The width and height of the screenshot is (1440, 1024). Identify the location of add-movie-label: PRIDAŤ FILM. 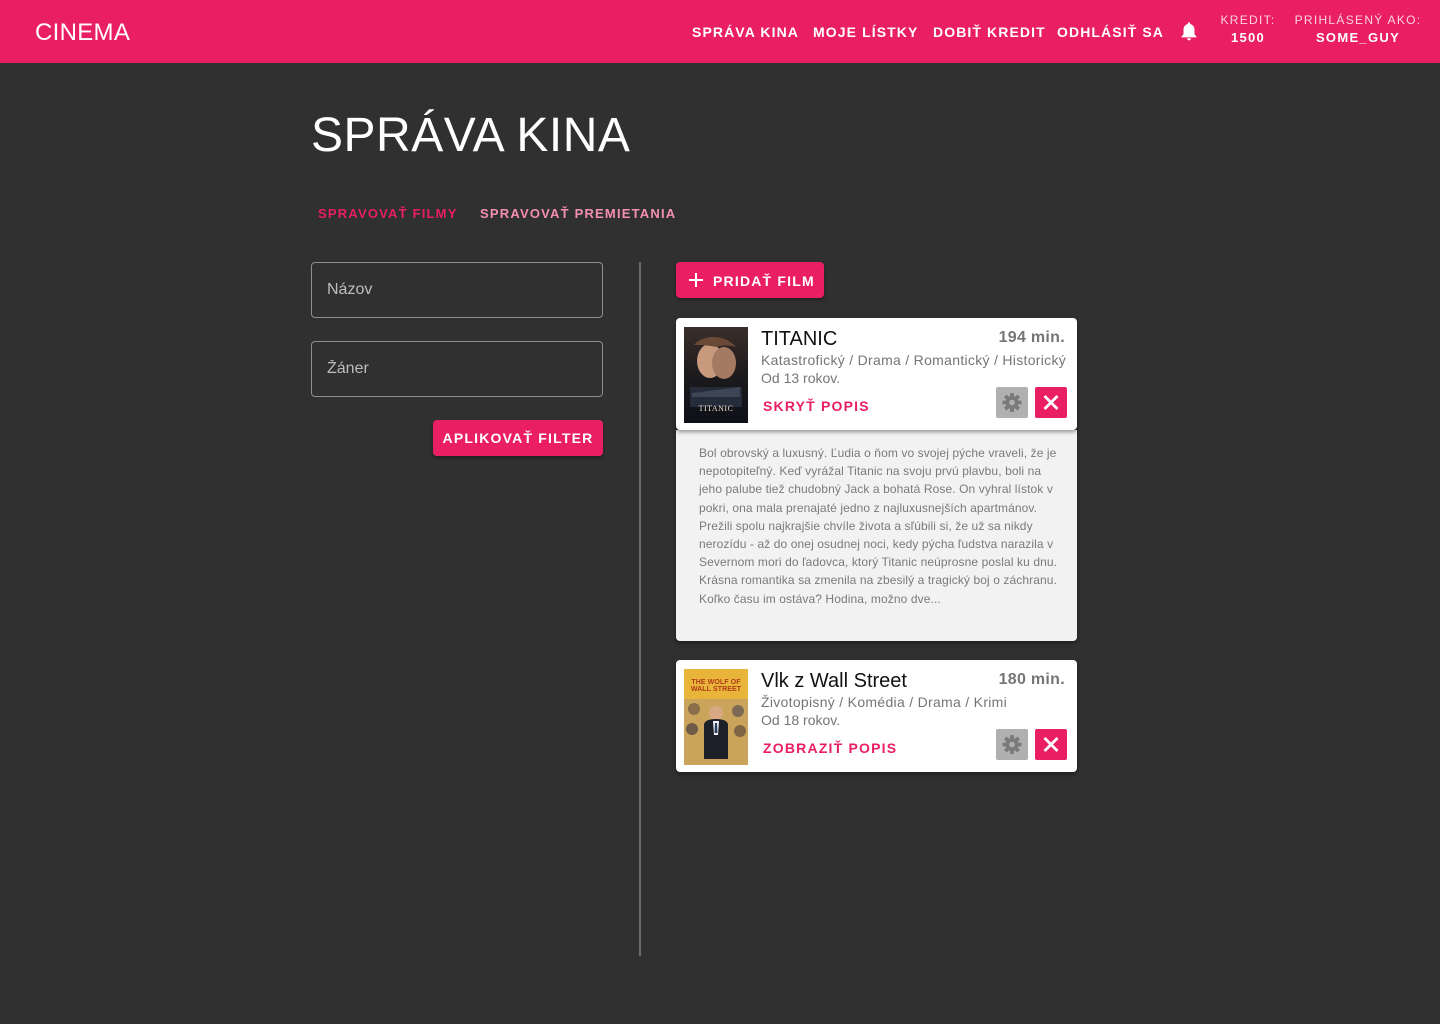
(764, 281).